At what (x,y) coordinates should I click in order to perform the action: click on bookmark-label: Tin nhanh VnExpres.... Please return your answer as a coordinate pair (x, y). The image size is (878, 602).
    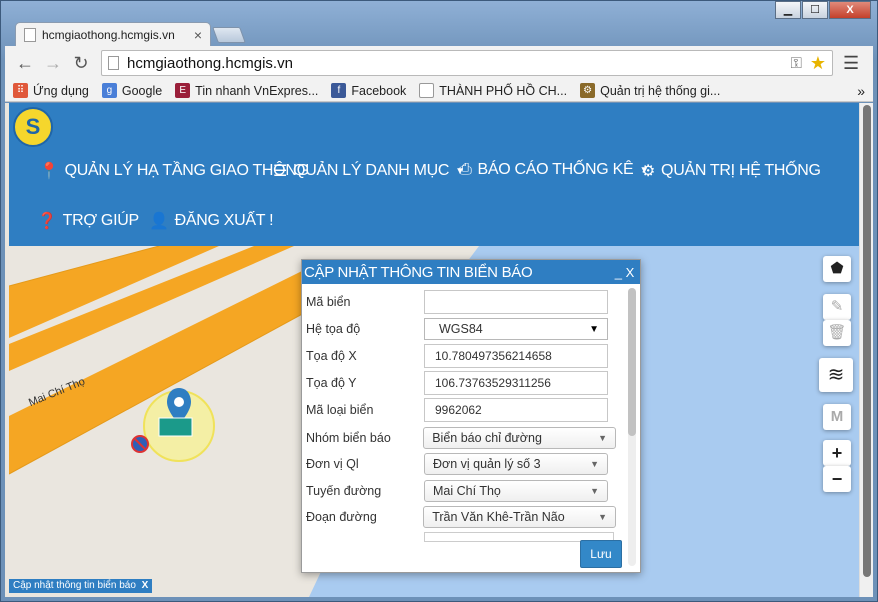
    Looking at the image, I should click on (257, 90).